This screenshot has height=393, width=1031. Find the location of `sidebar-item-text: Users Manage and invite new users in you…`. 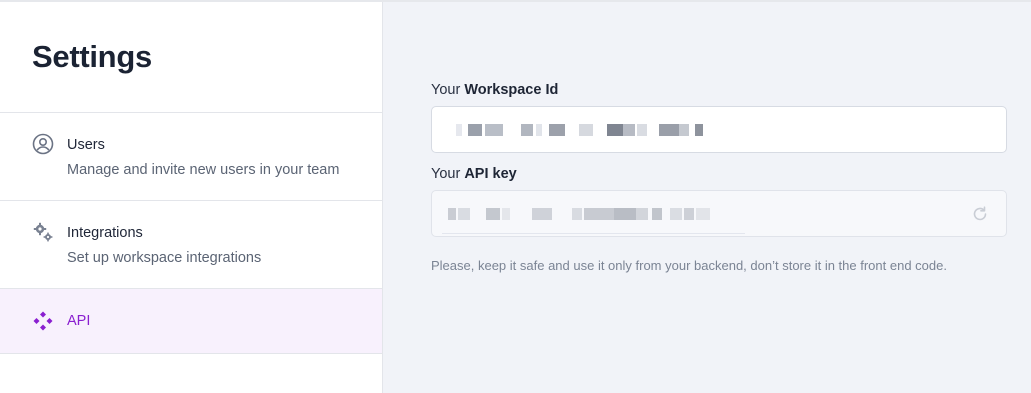

sidebar-item-text: Users Manage and invite new users in you… is located at coordinates (203, 155).